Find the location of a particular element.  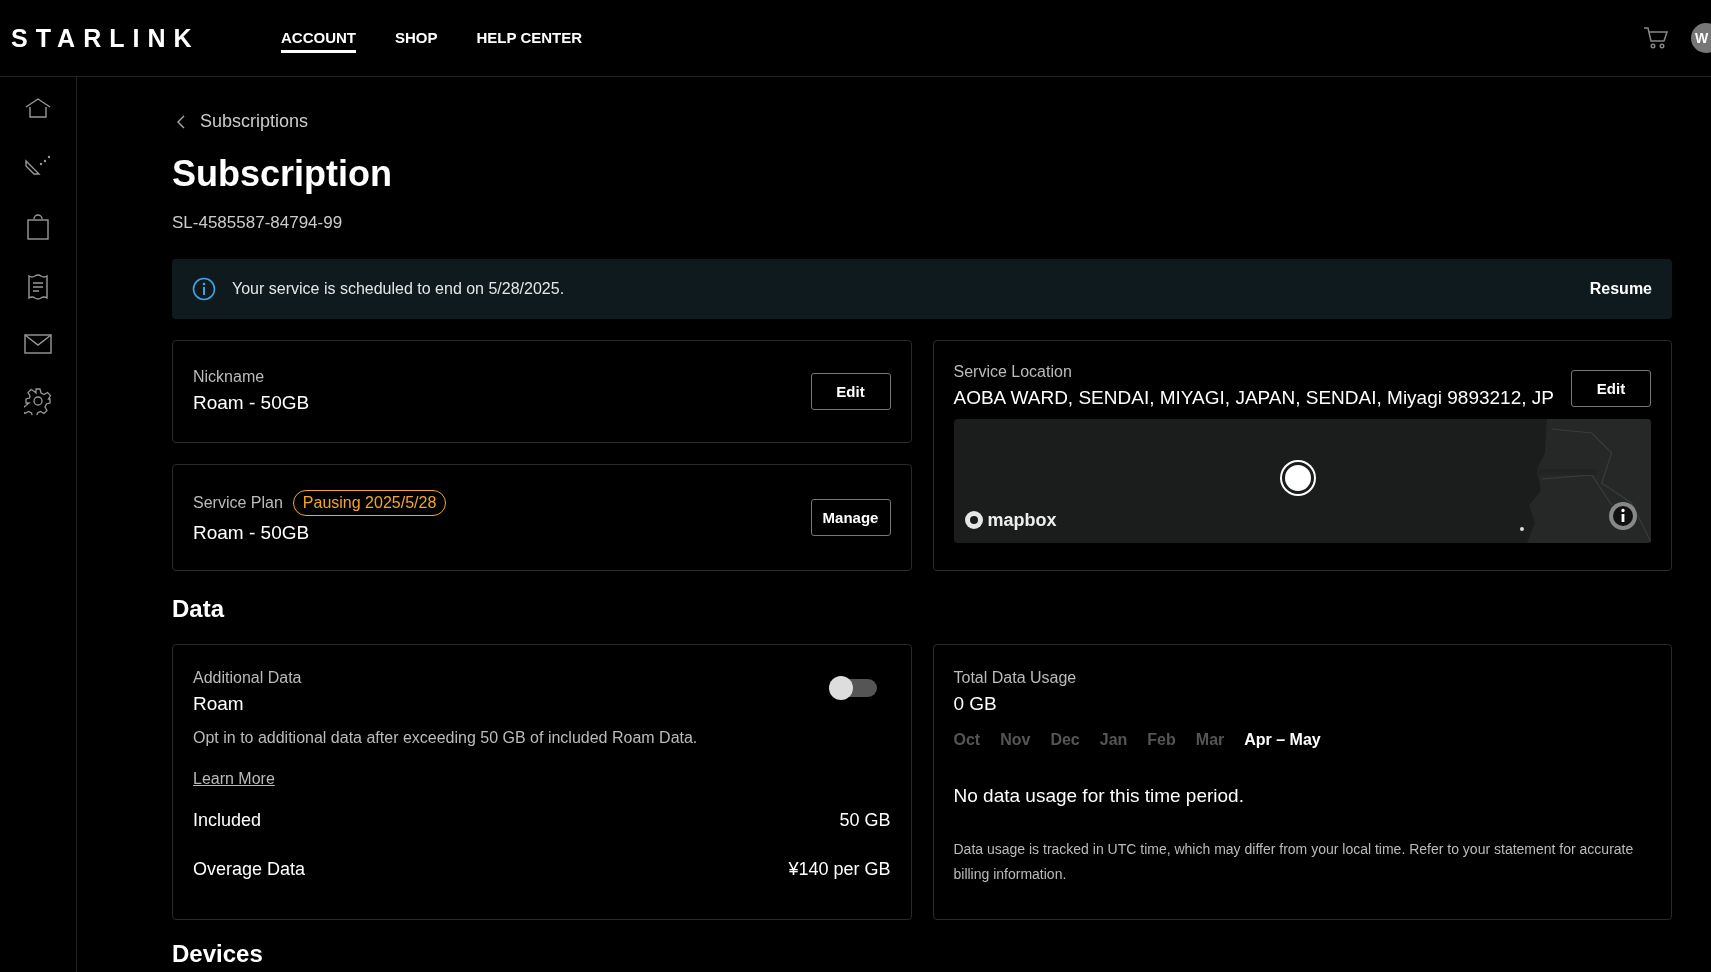

row-label: Overage Data is located at coordinates (249, 869).